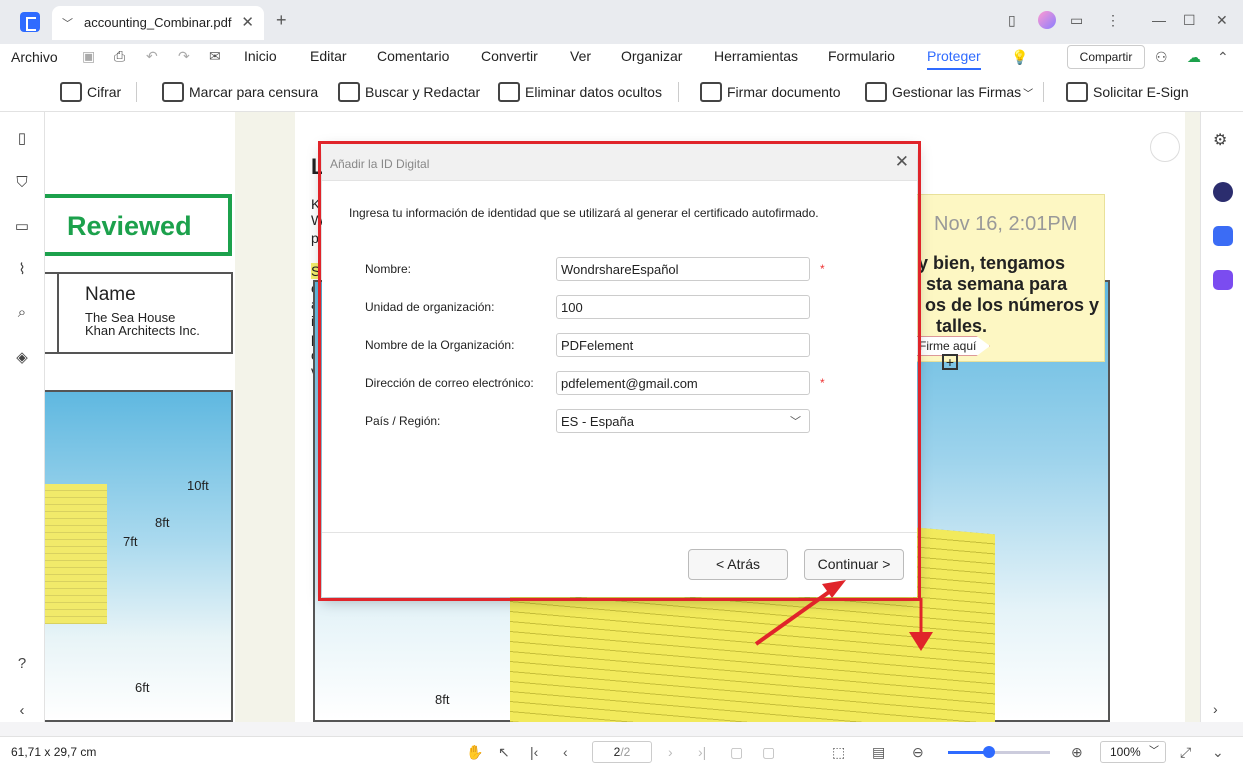 The width and height of the screenshot is (1243, 767). I want to click on zoom-slider-handle, so click(988, 752).